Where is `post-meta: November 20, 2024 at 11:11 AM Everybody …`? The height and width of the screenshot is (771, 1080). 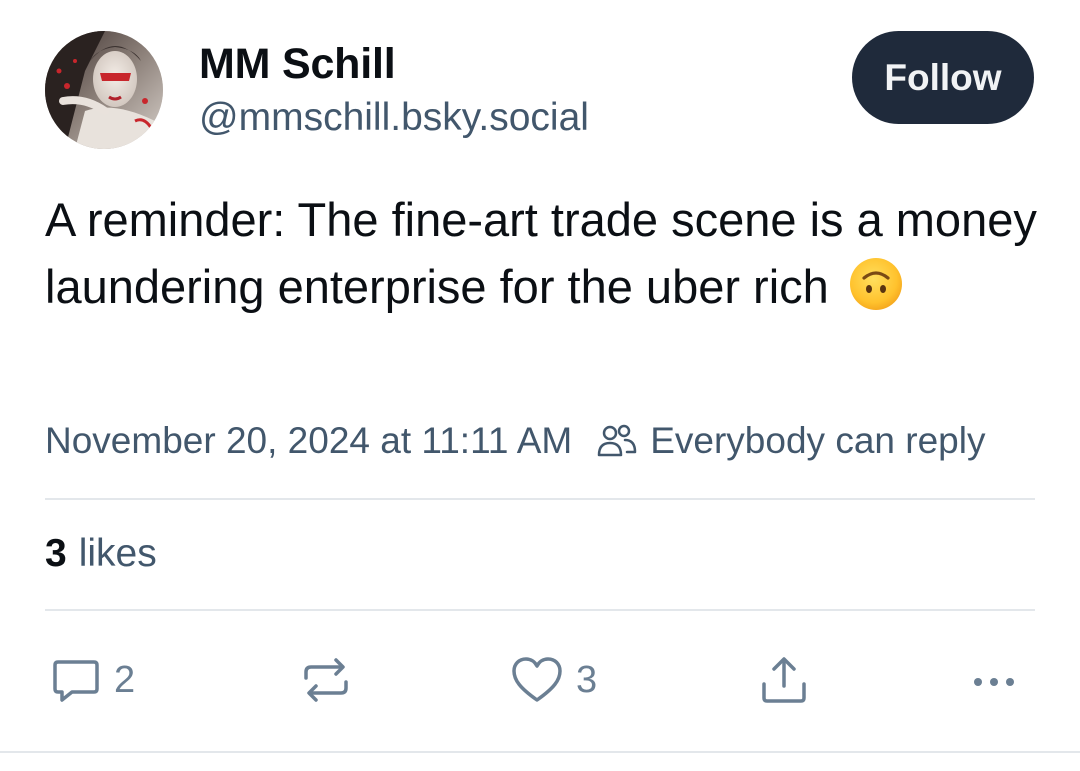
post-meta: November 20, 2024 at 11:11 AM Everybody … is located at coordinates (515, 441).